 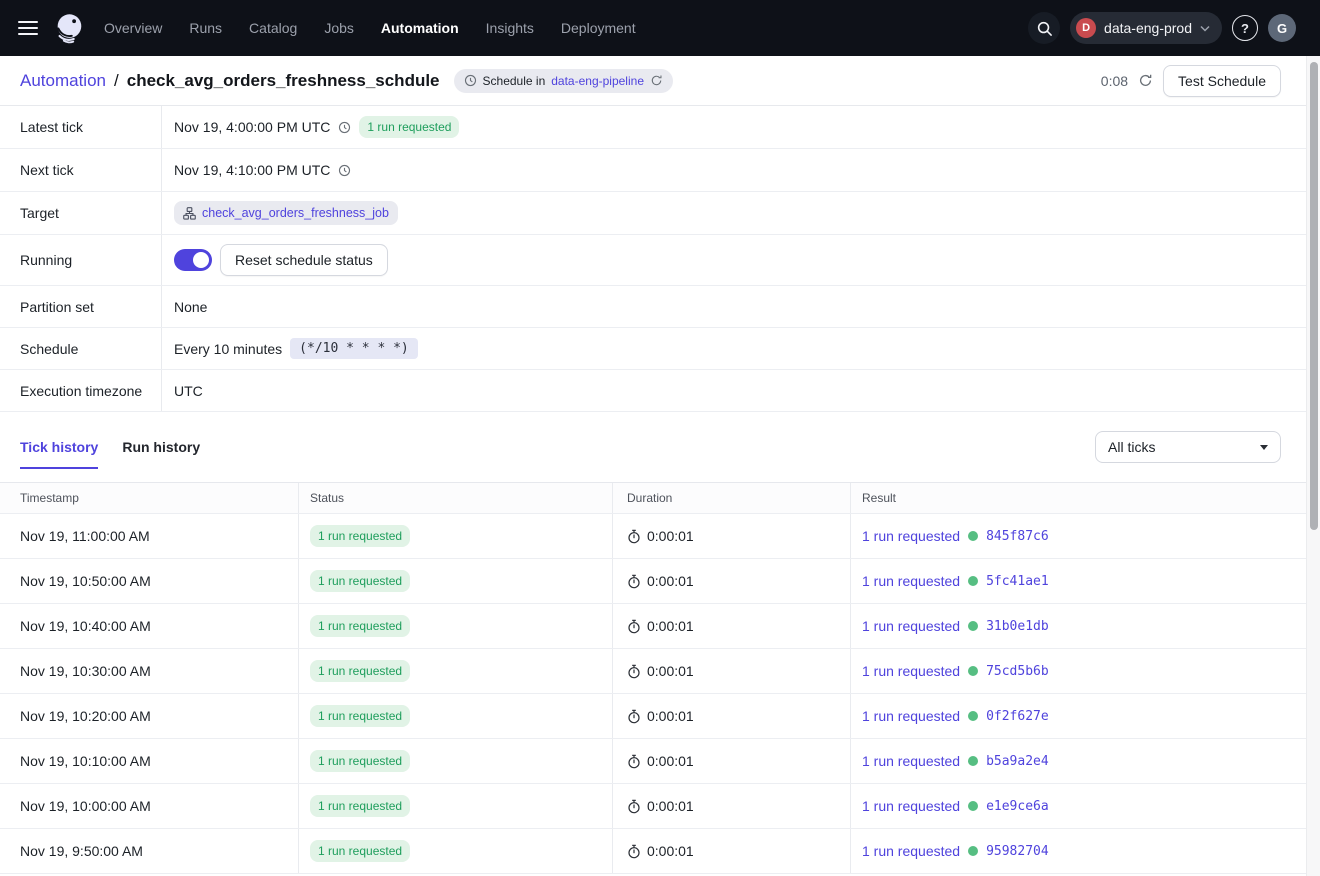 What do you see at coordinates (133, 28) in the screenshot?
I see `nav-item-overview: Overview` at bounding box center [133, 28].